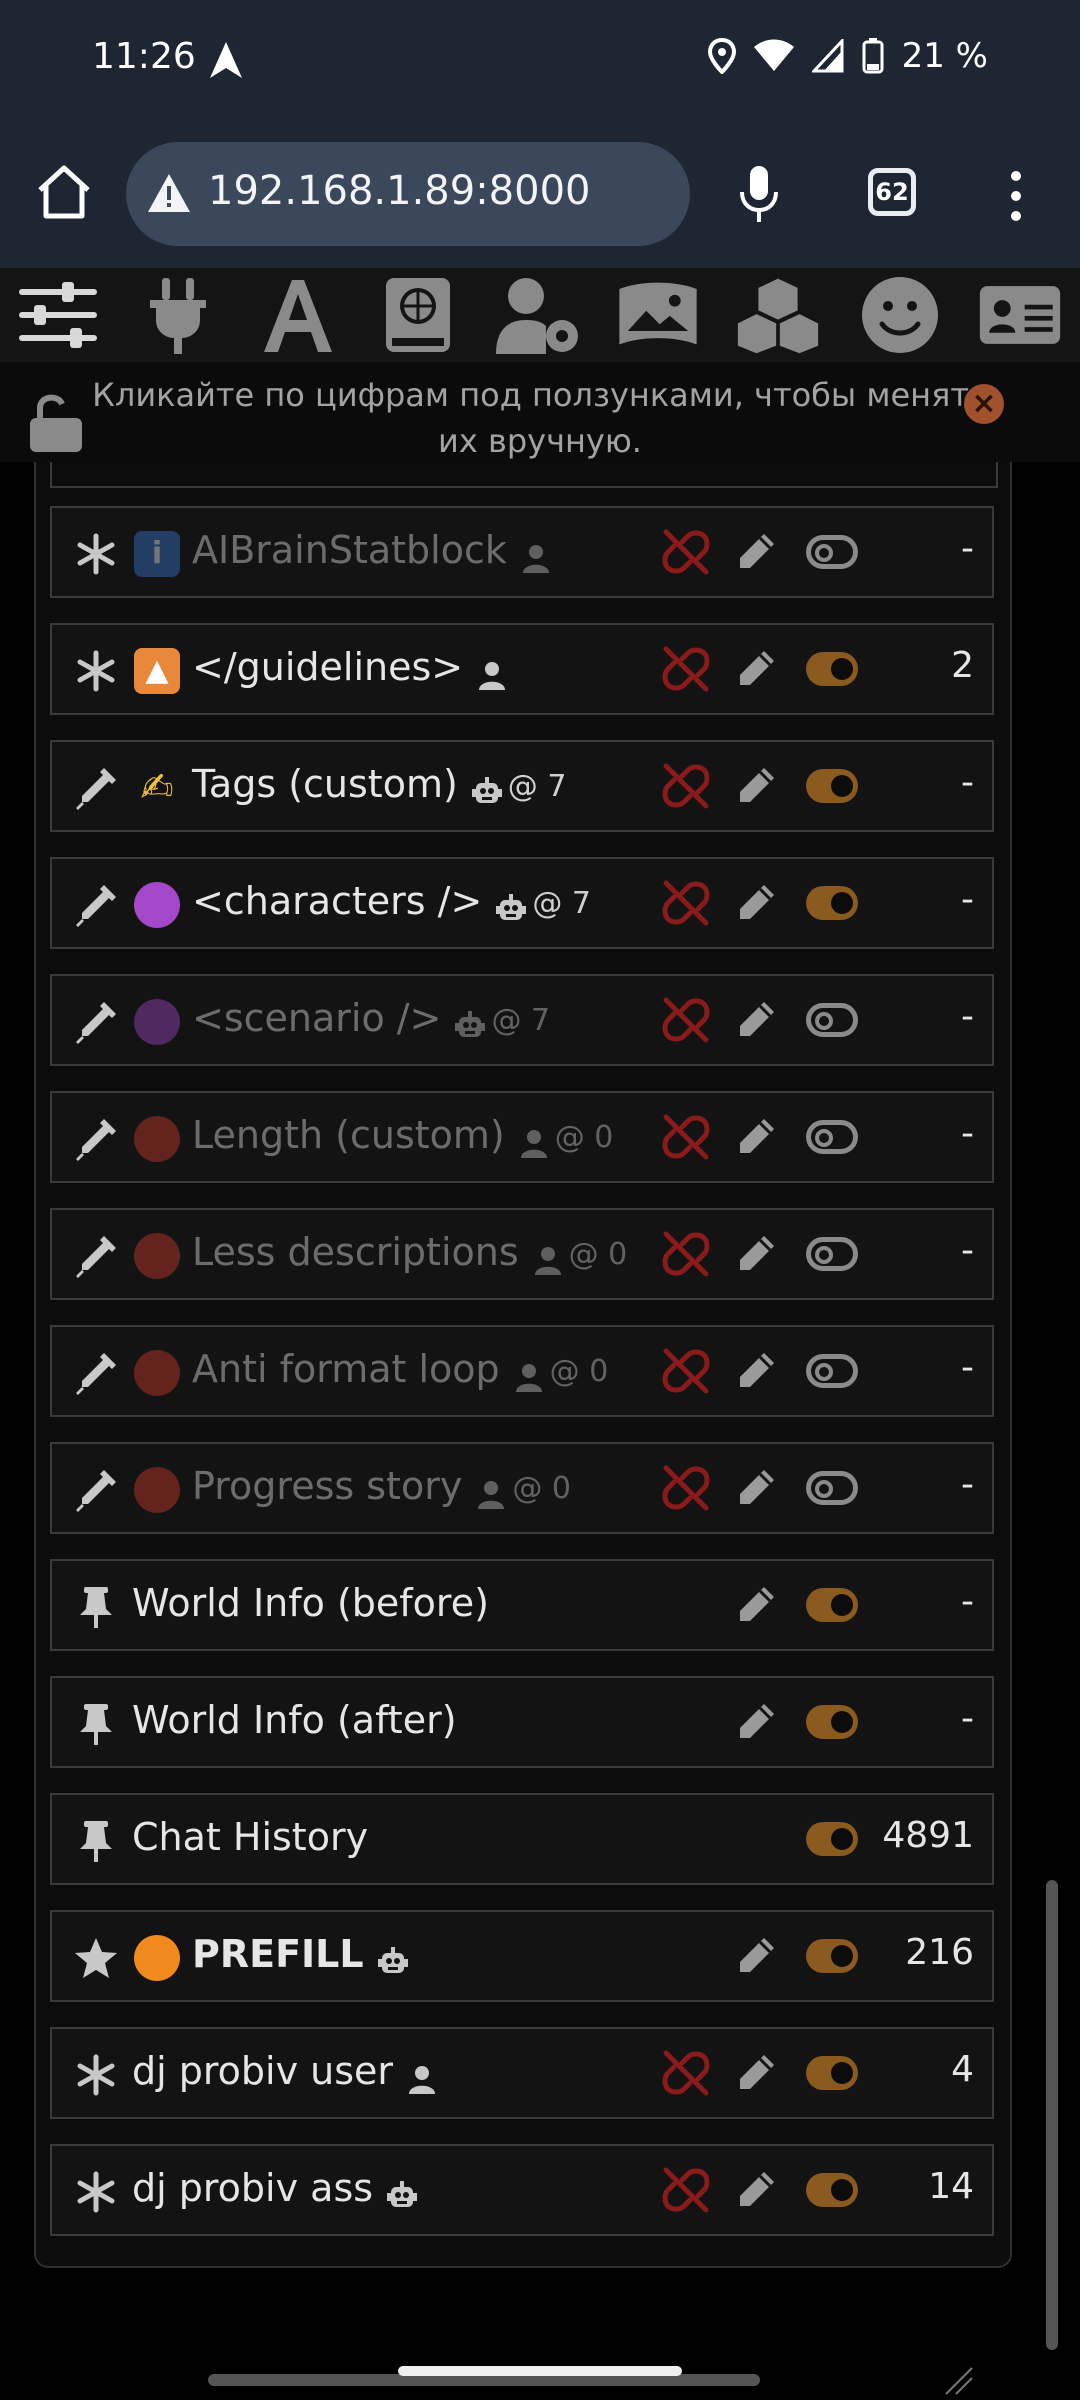 The width and height of the screenshot is (1080, 2400). I want to click on prompt-name-text: dj probiv ass, so click(252, 2188).